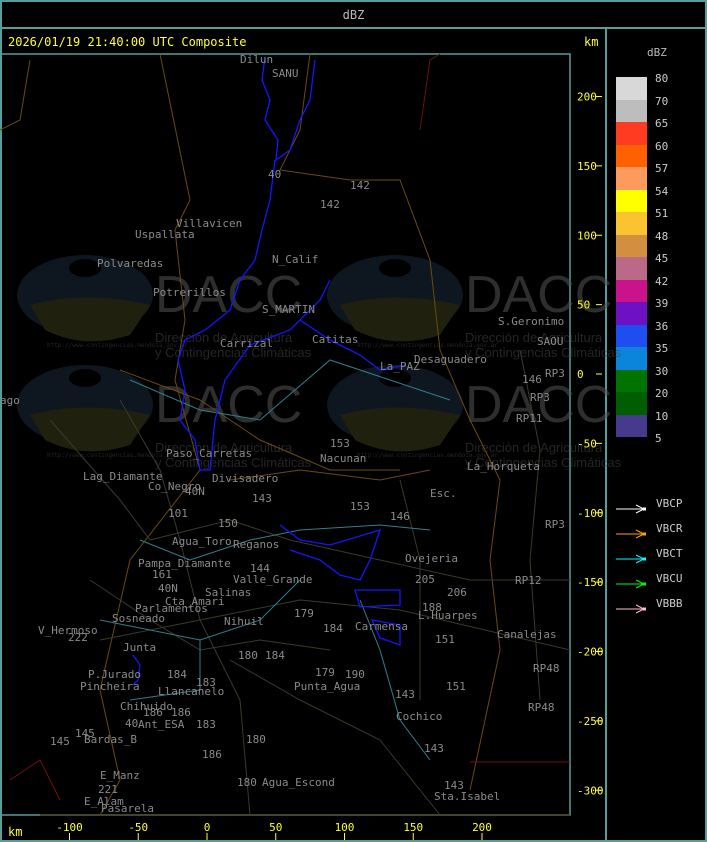 Image resolution: width=707 pixels, height=842 pixels. Describe the element at coordinates (120, 775) in the screenshot. I see `place-label: E_Manz` at that location.